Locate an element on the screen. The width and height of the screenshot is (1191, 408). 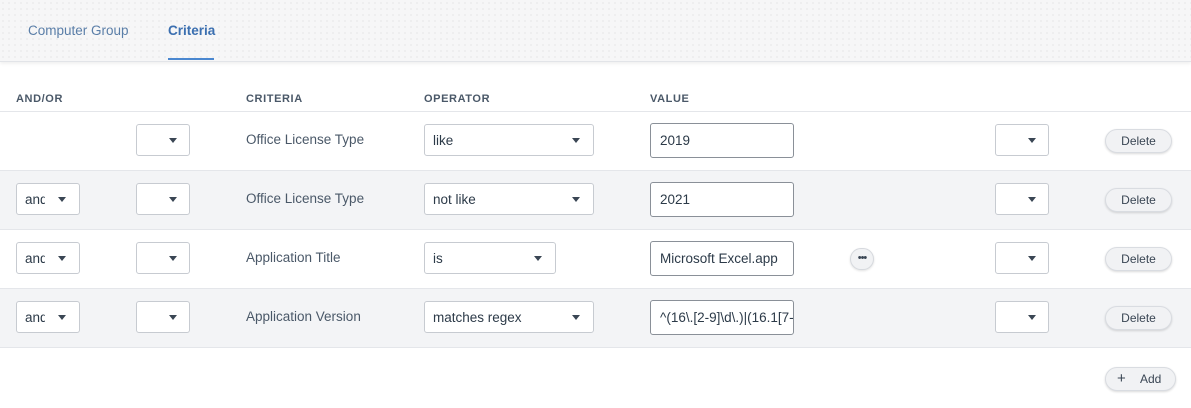
criteria-name: Application Title is located at coordinates (293, 257).